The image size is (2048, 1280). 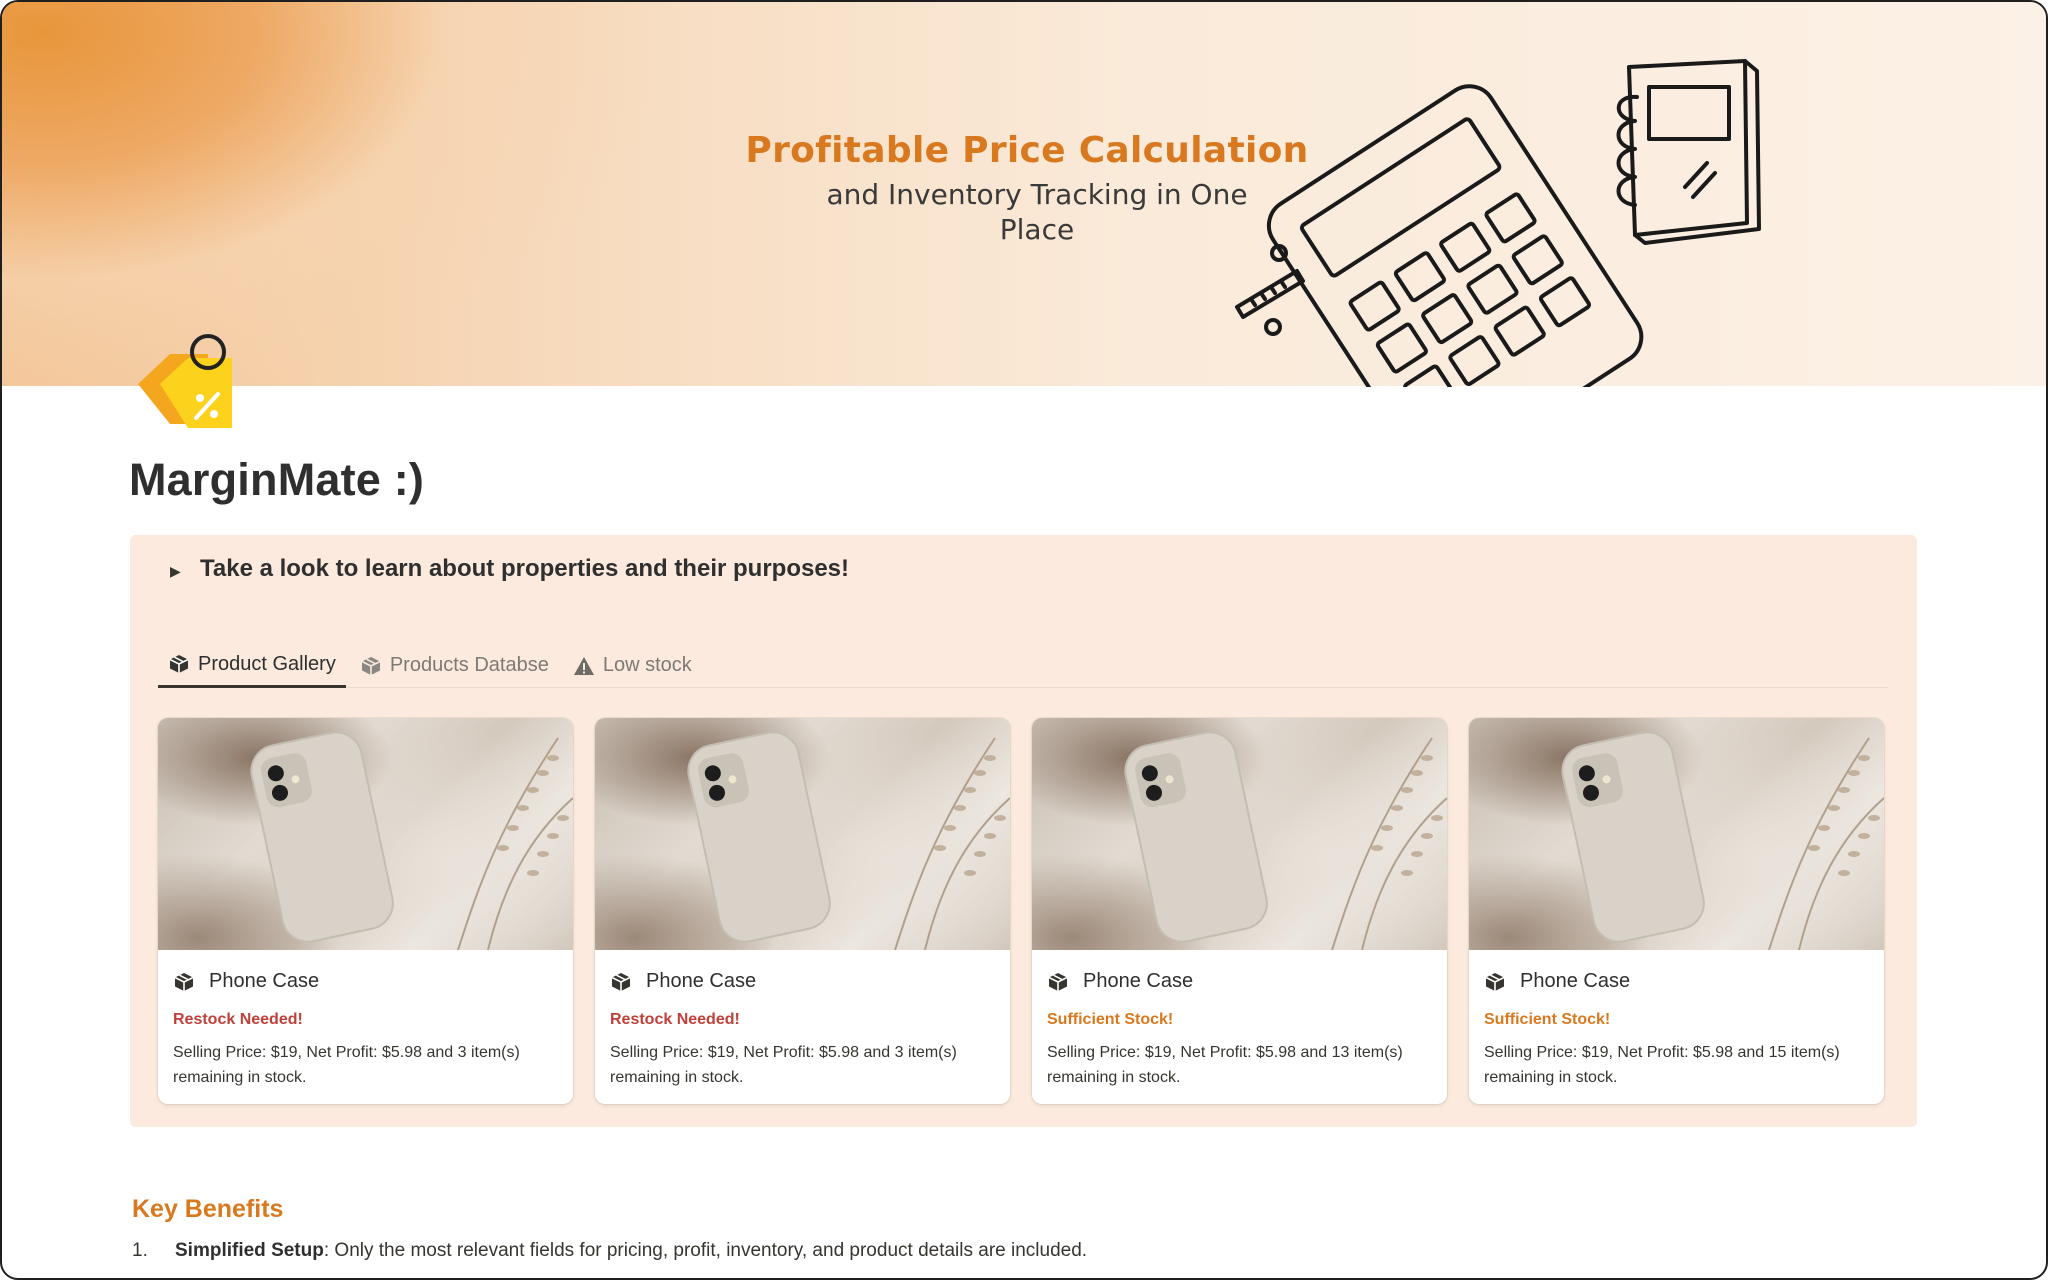 I want to click on tab-product-gallery: Product Gallery, so click(x=252, y=665).